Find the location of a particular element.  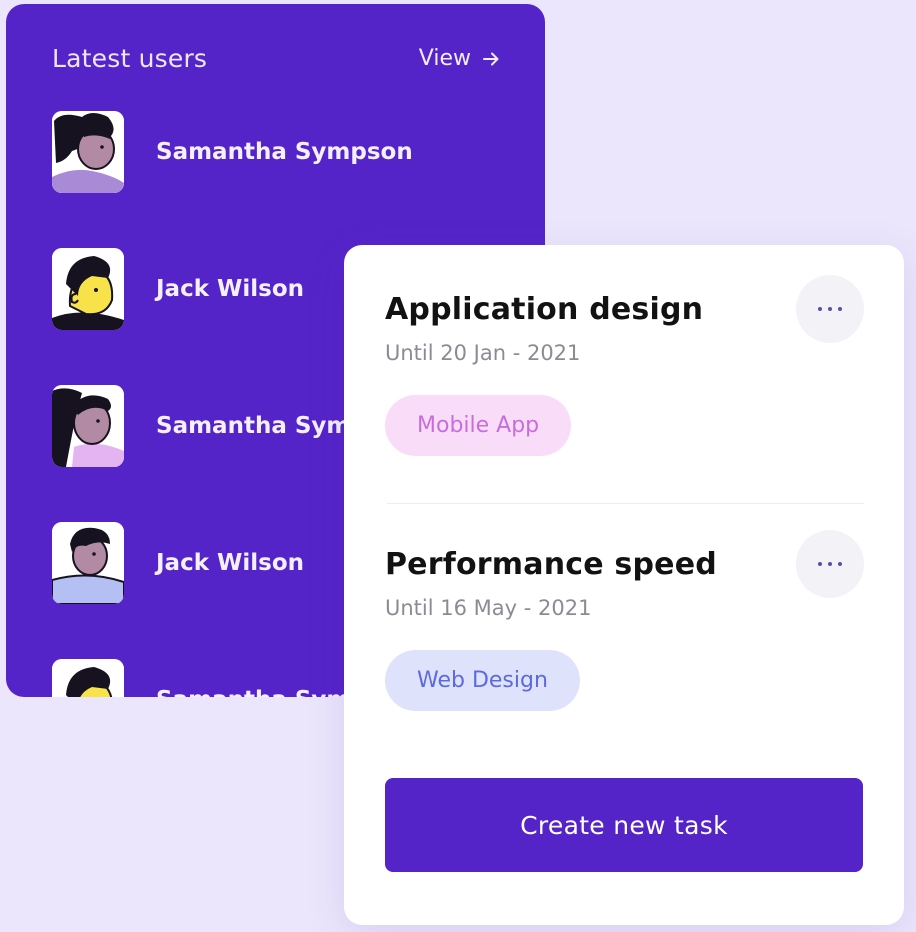

users-card-title: Latest users is located at coordinates (130, 58).